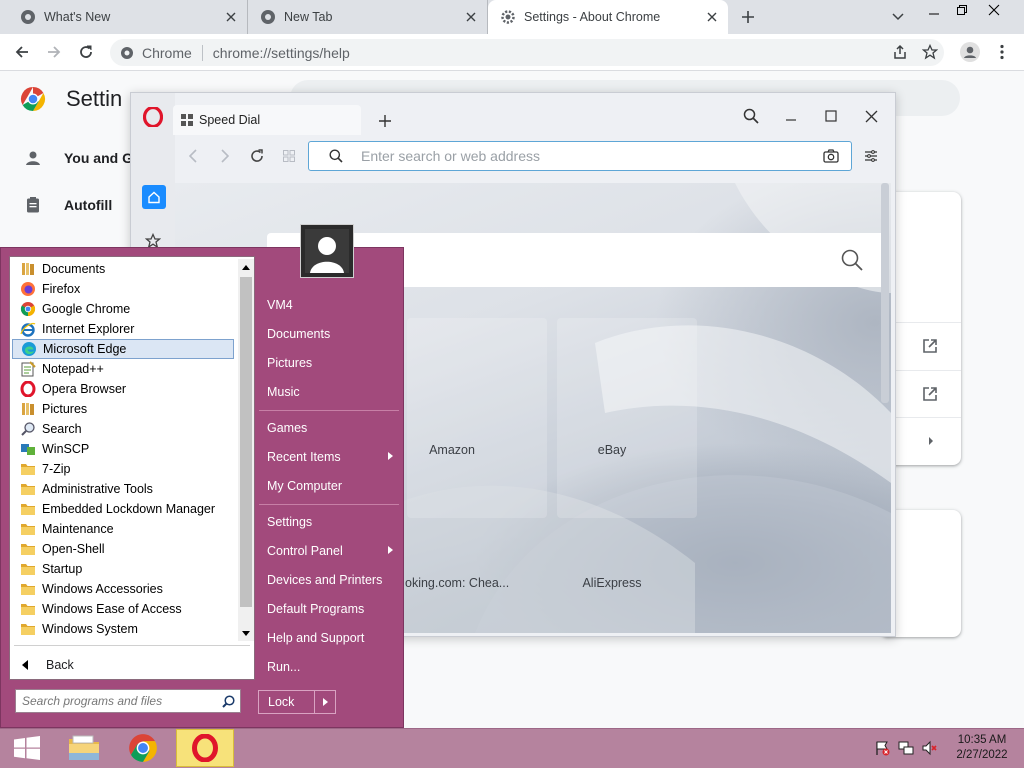 Image resolution: width=1024 pixels, height=768 pixels. What do you see at coordinates (329, 456) in the screenshot?
I see `start-menu-item: Recent Items` at bounding box center [329, 456].